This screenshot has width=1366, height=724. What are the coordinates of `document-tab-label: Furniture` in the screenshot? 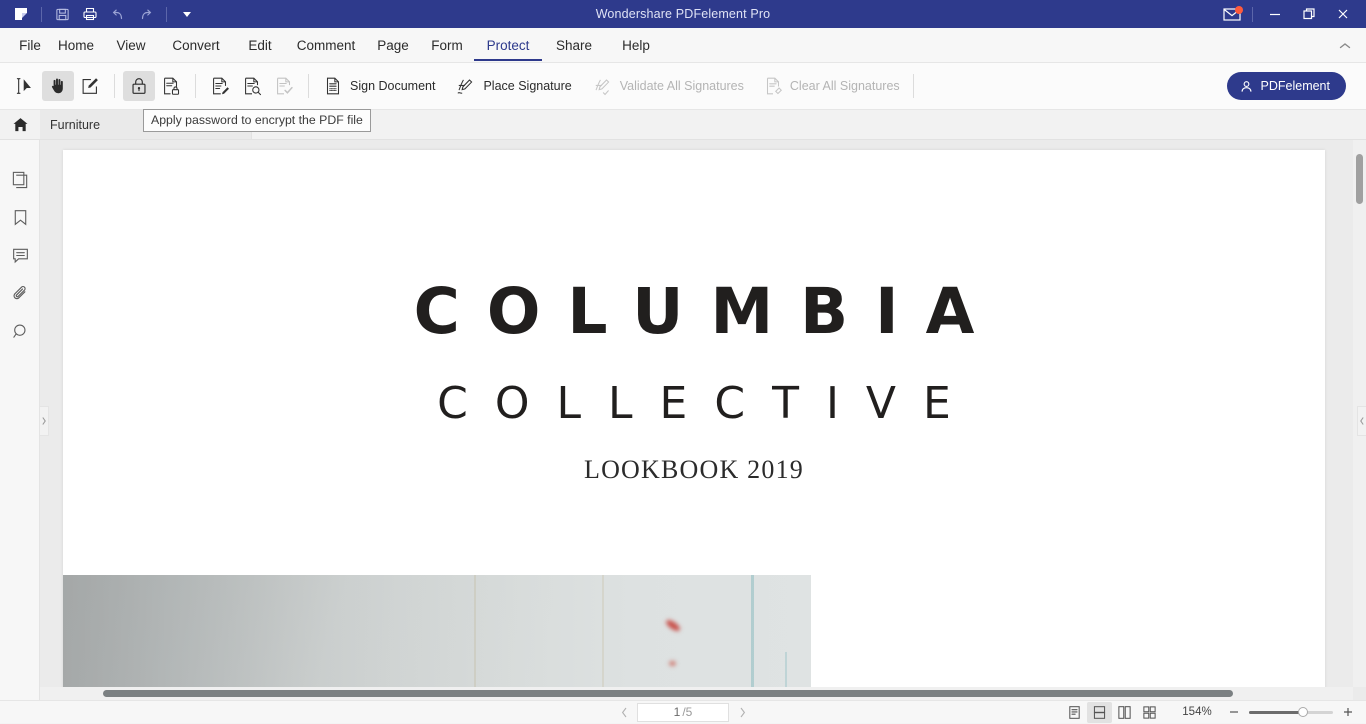 It's located at (75, 125).